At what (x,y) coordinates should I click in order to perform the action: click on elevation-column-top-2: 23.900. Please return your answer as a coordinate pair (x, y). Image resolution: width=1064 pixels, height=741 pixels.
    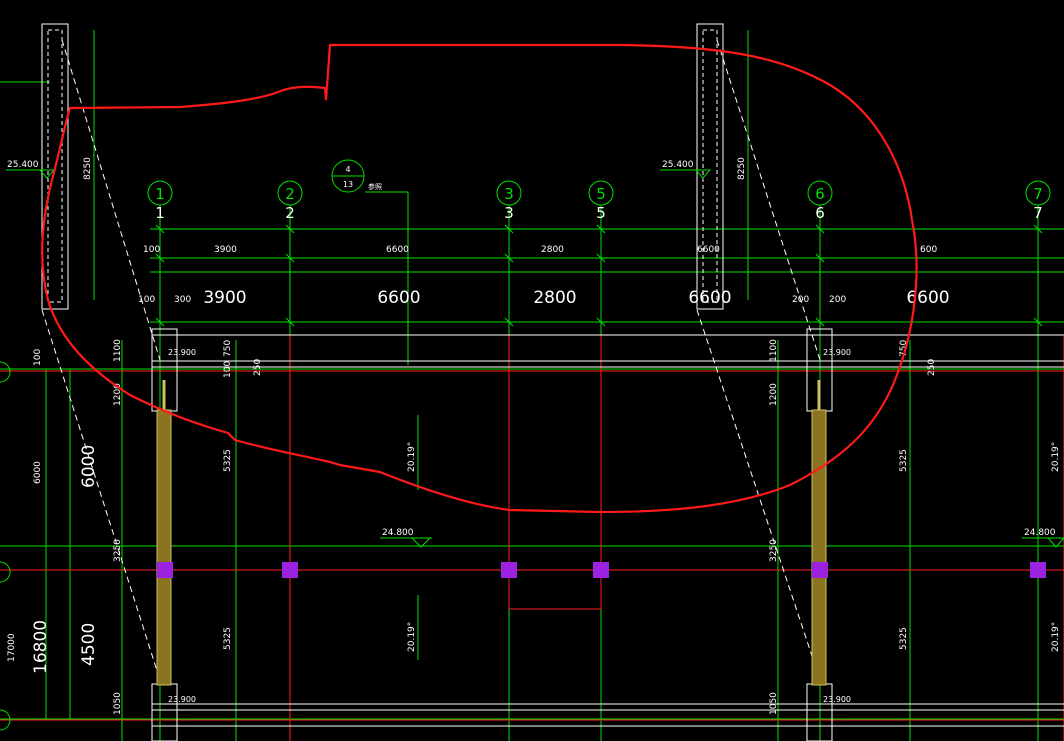
    Looking at the image, I should click on (837, 352).